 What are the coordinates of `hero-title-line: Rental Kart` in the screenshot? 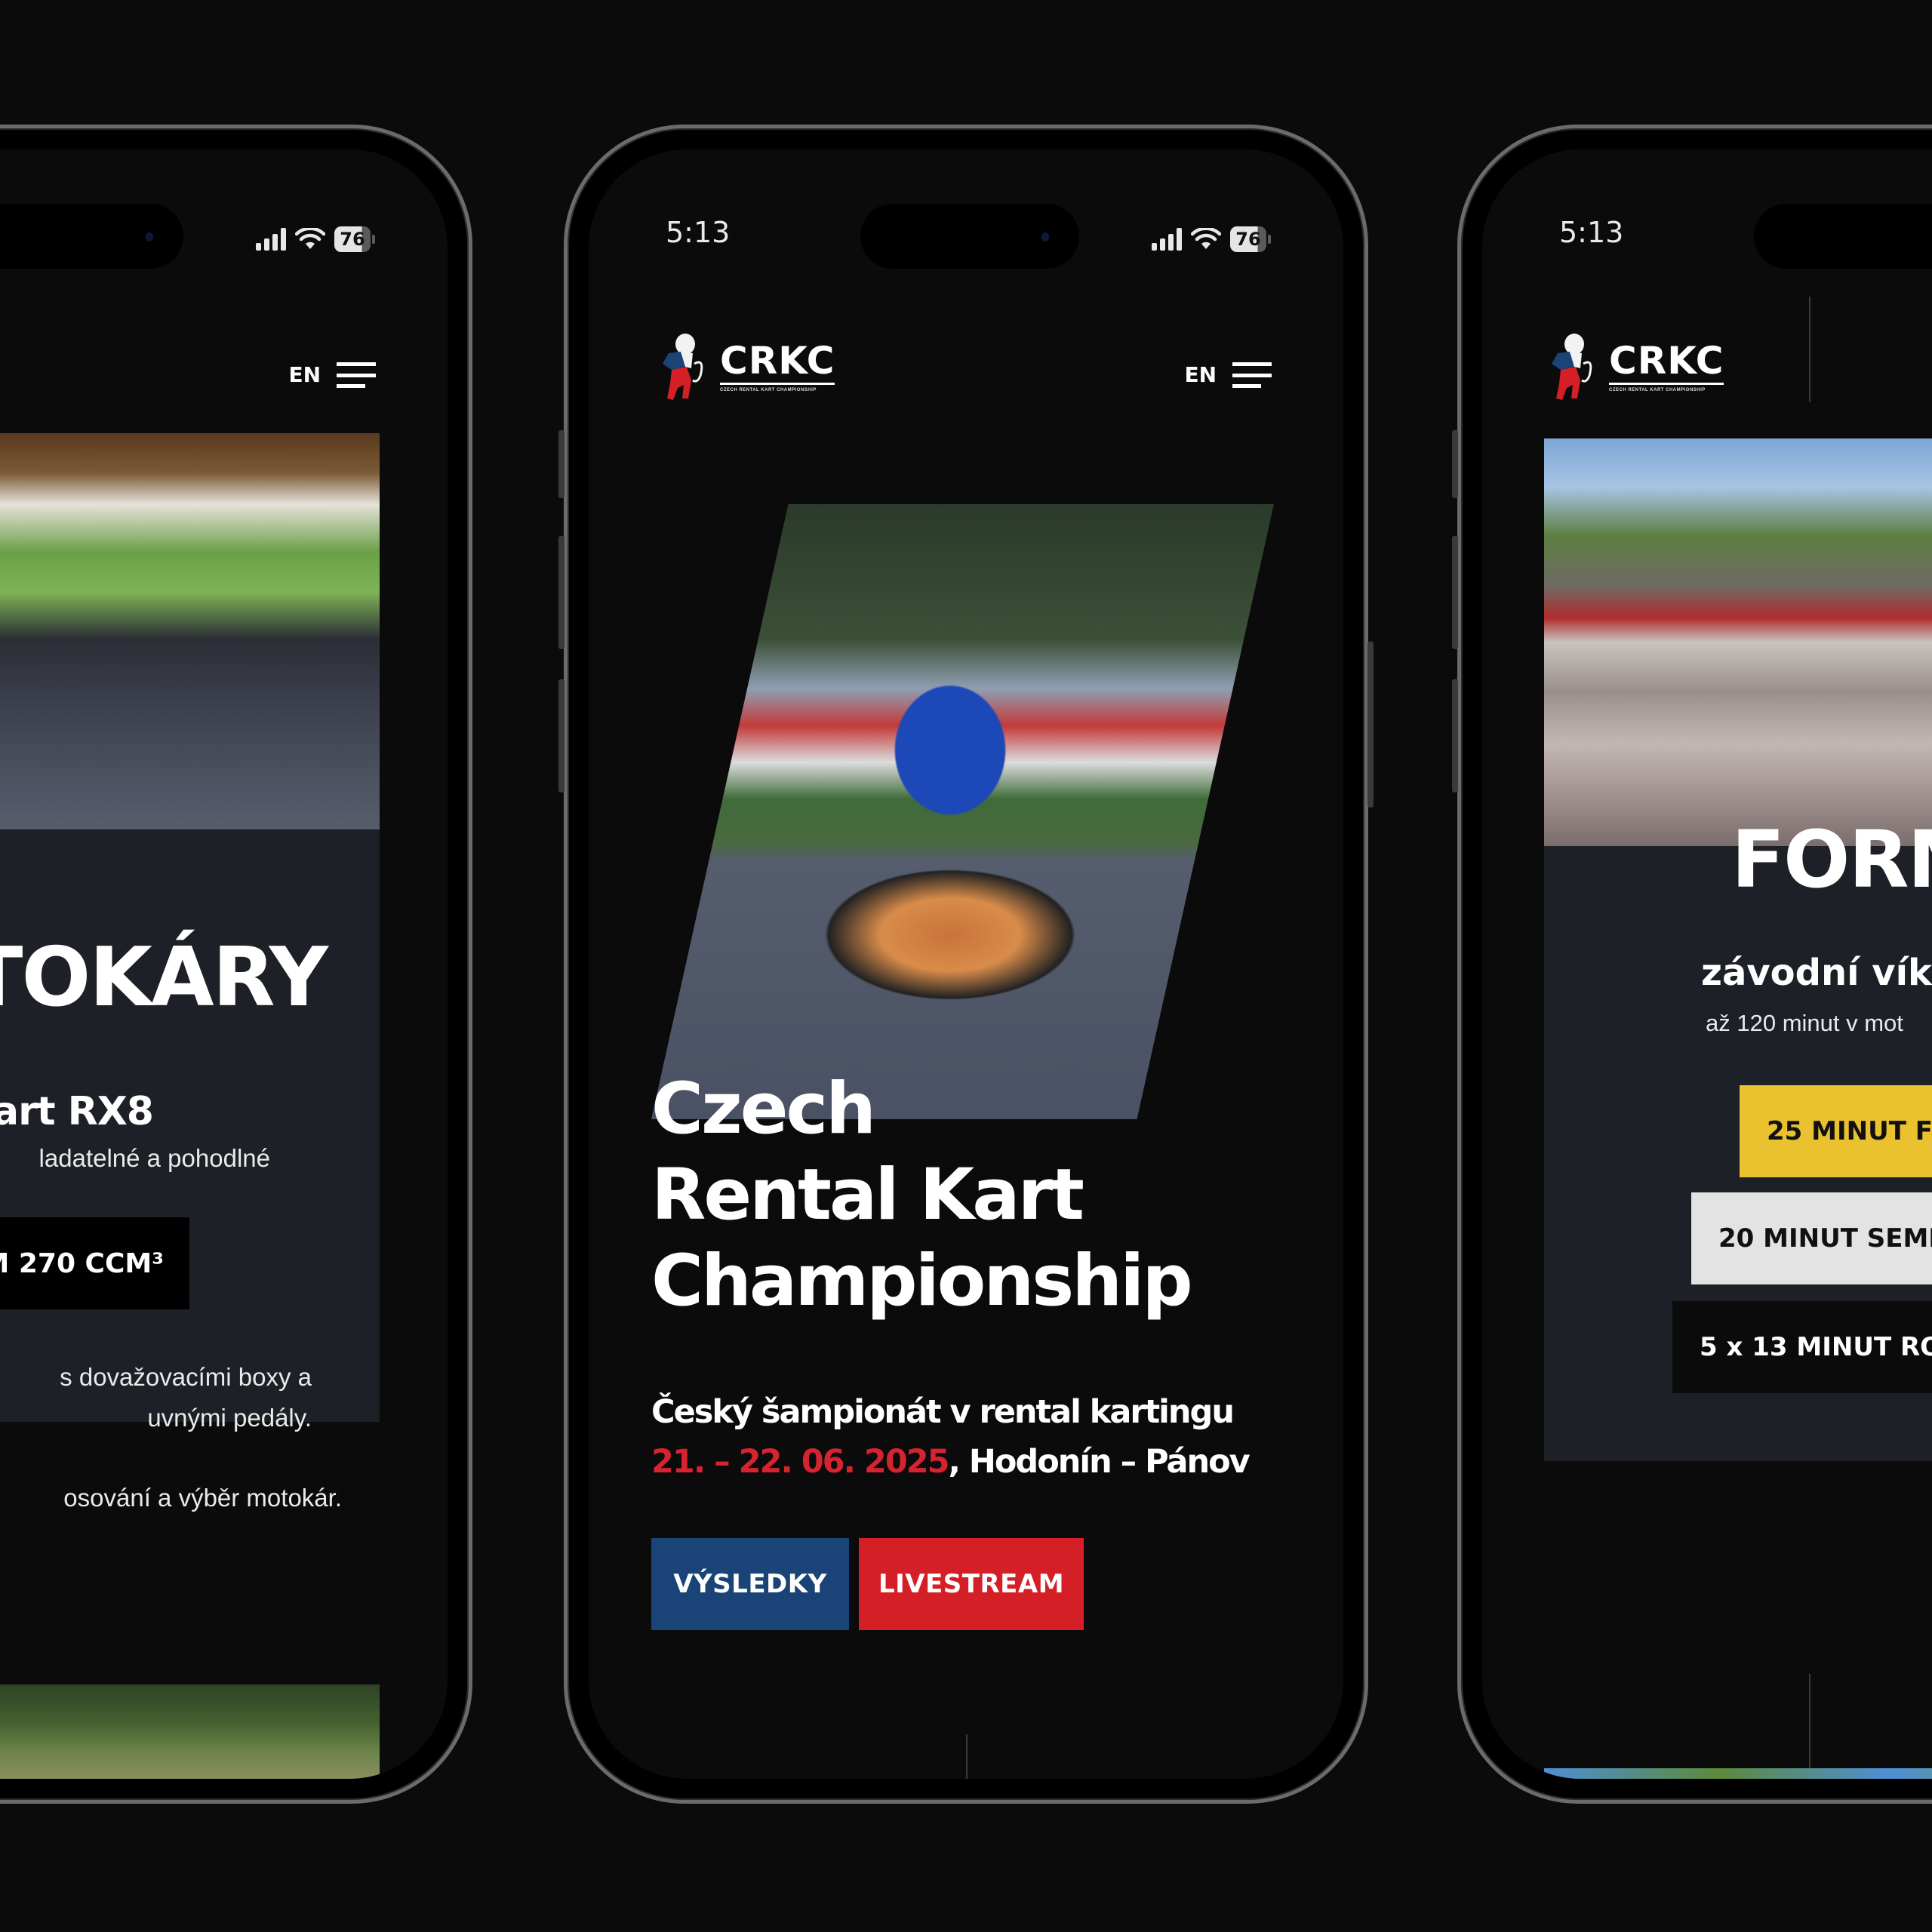 It's located at (867, 1195).